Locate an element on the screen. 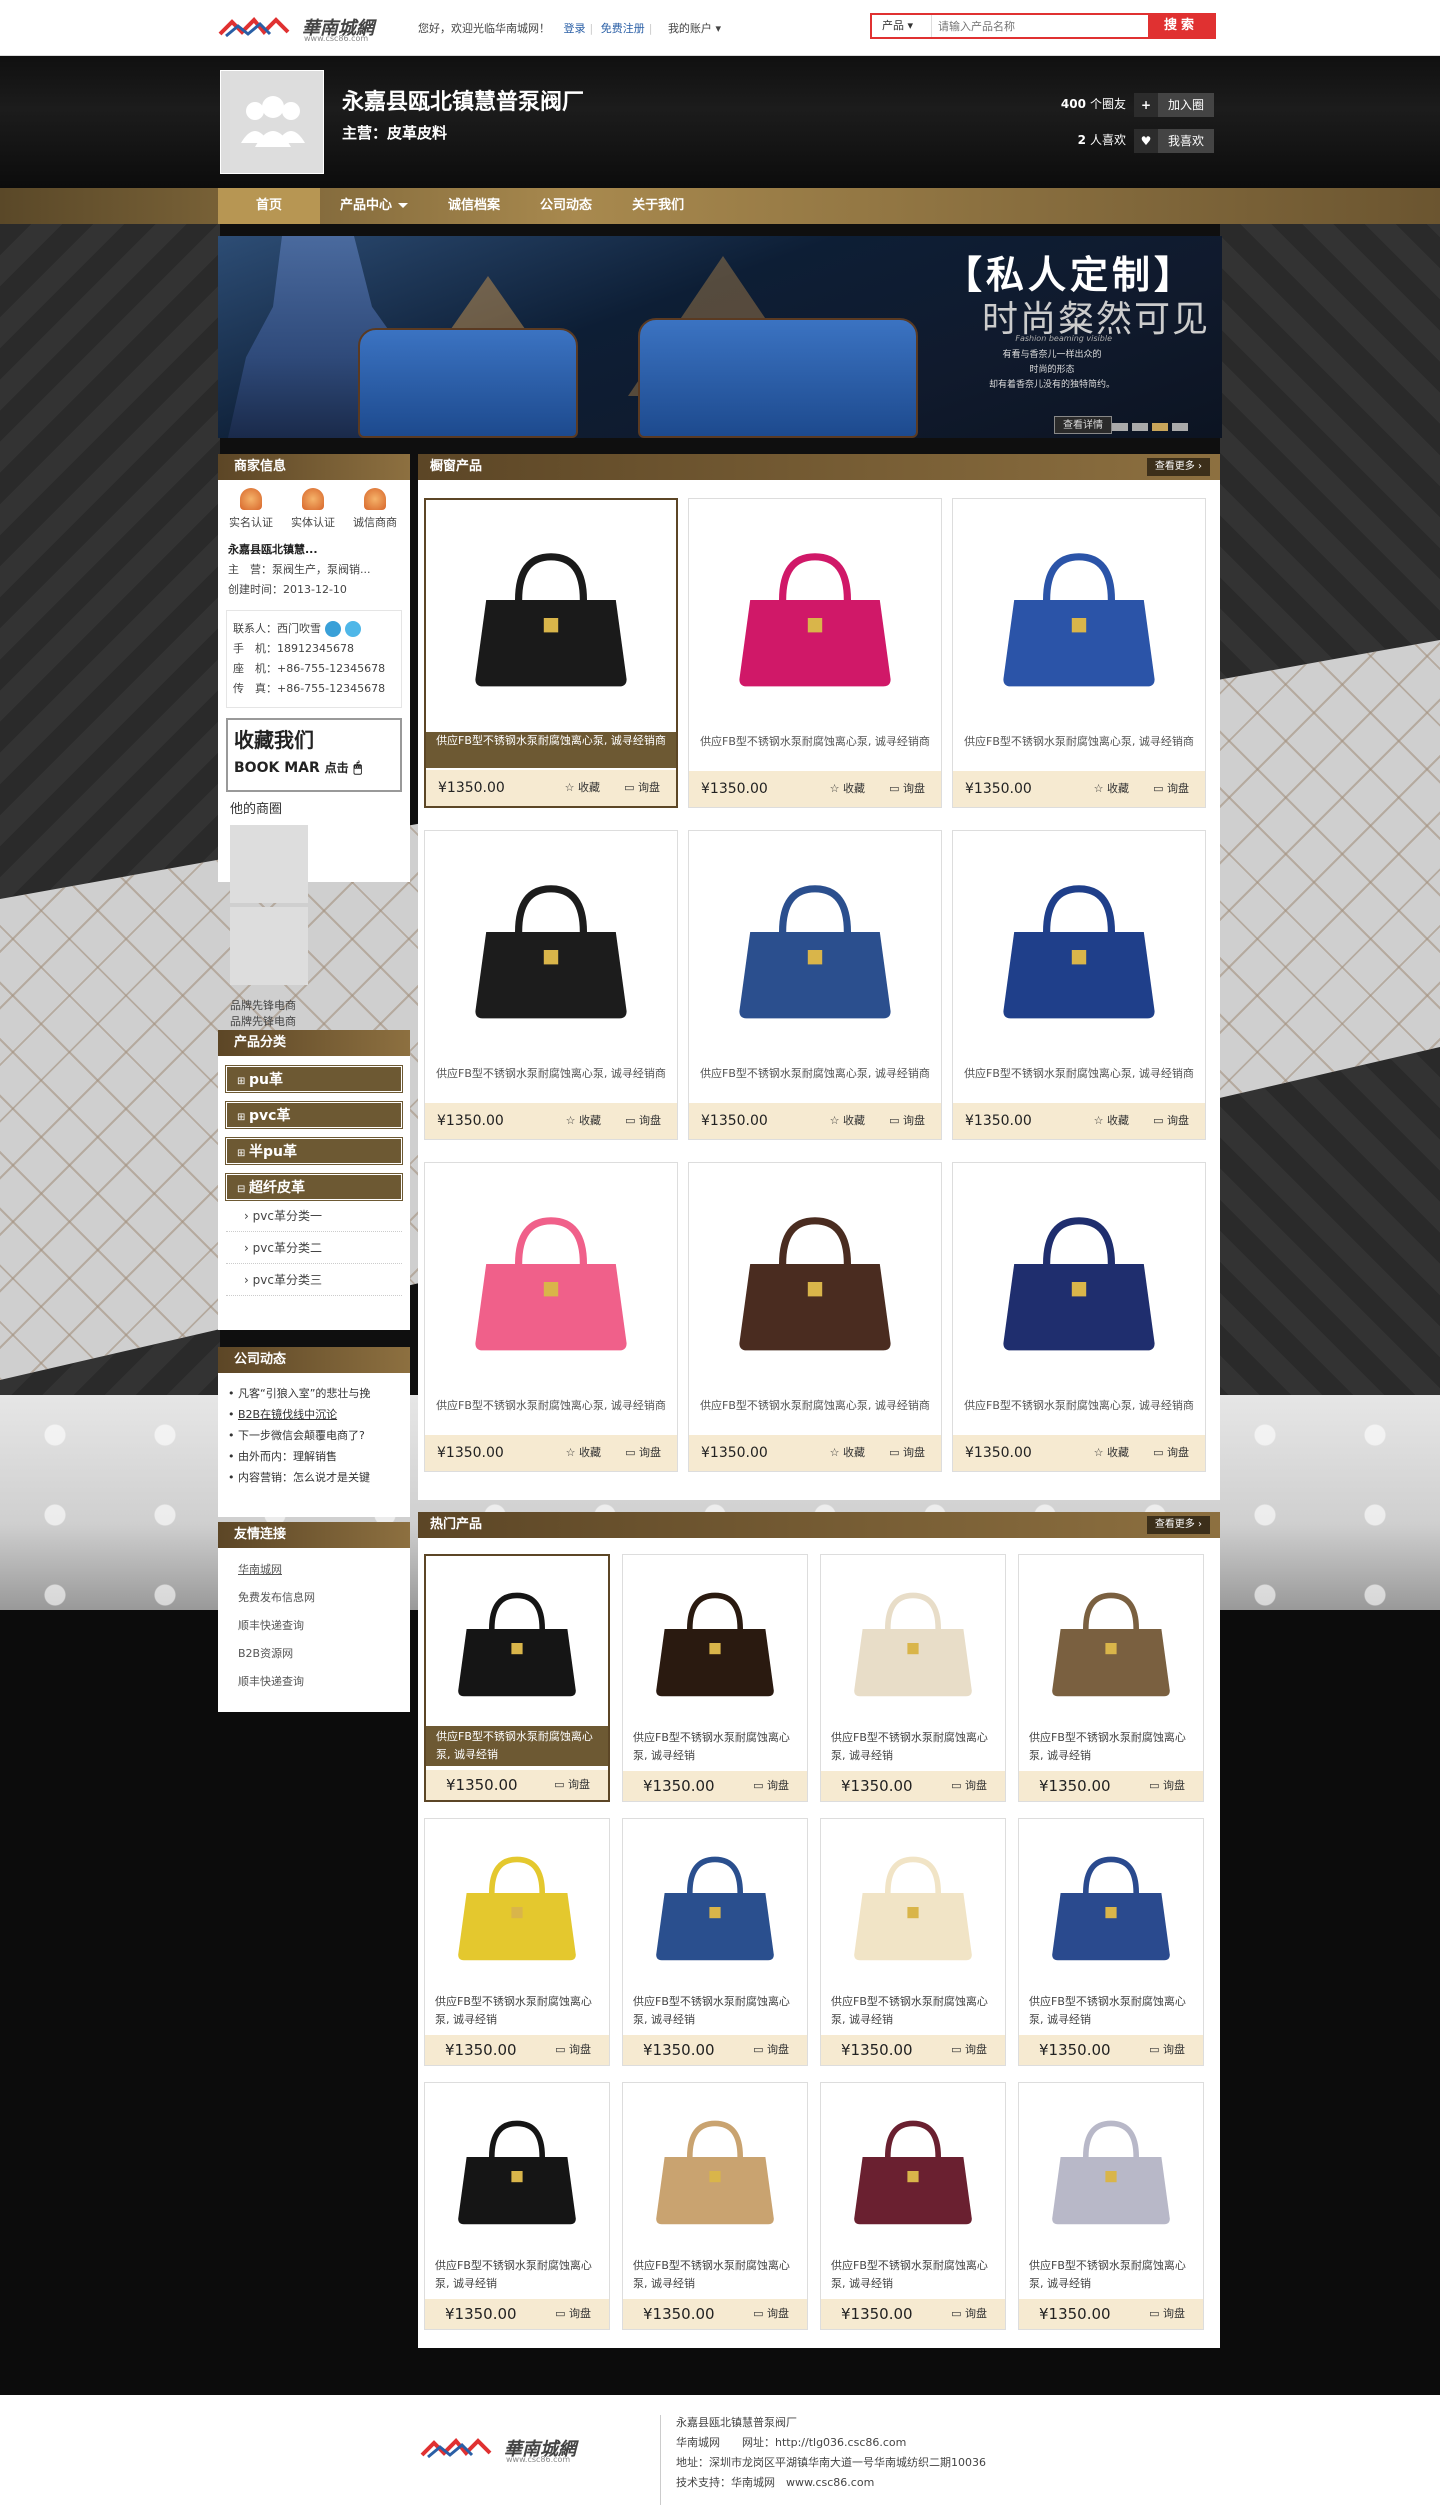 This screenshot has height=2517, width=1440. search-input is located at coordinates (1038, 26).